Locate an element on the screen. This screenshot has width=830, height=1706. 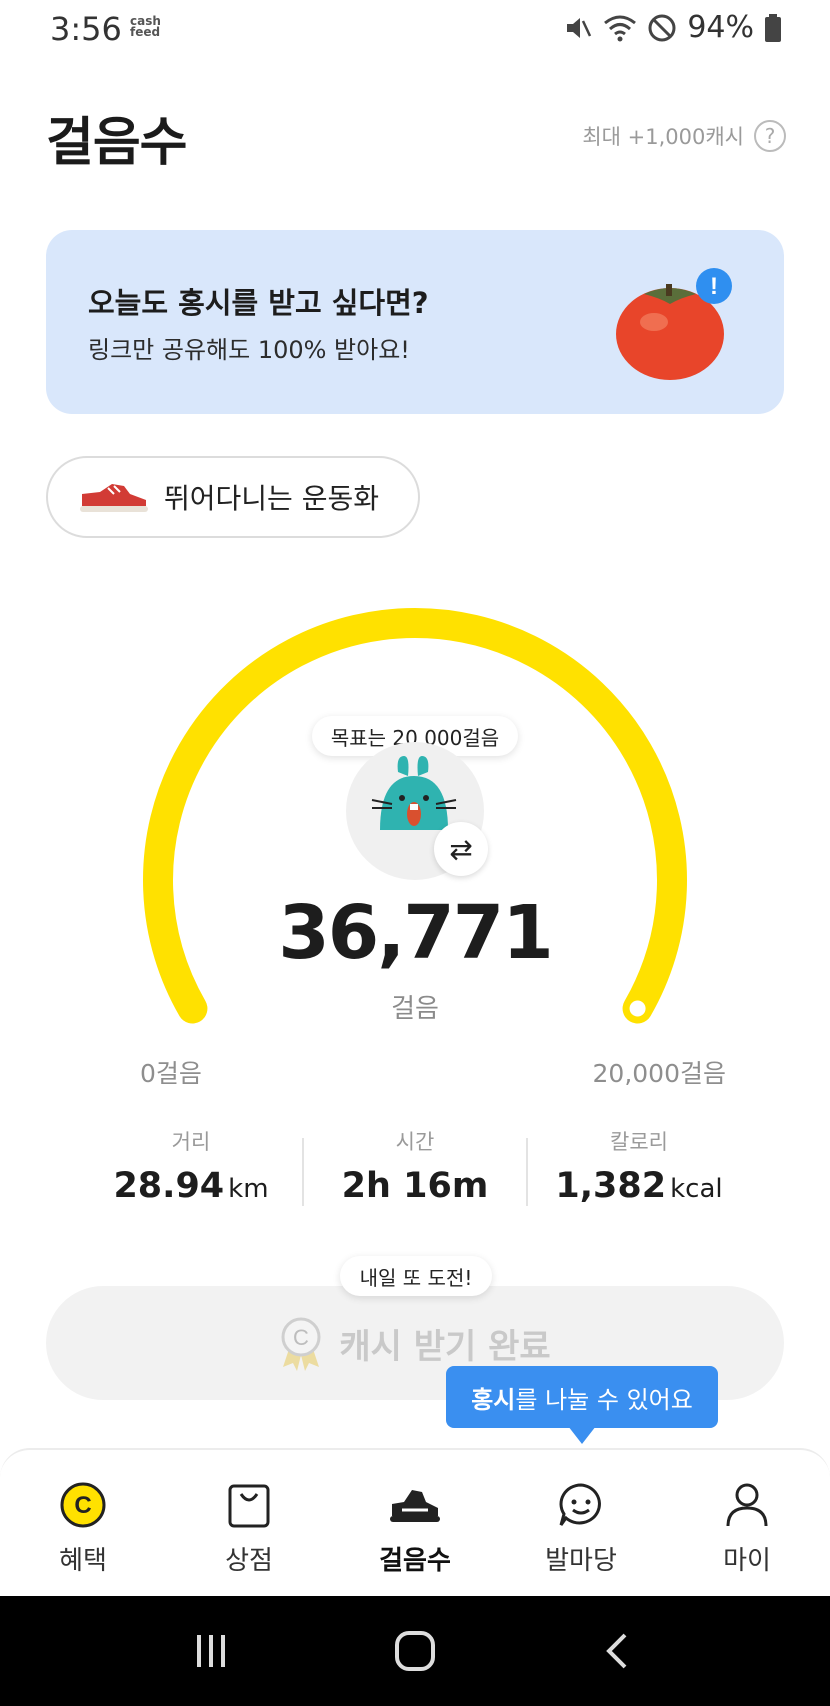
bottom-tab-bar: C 혜택 상점 걸음수 발마당 마이 is located at coordinates (415, 1522).